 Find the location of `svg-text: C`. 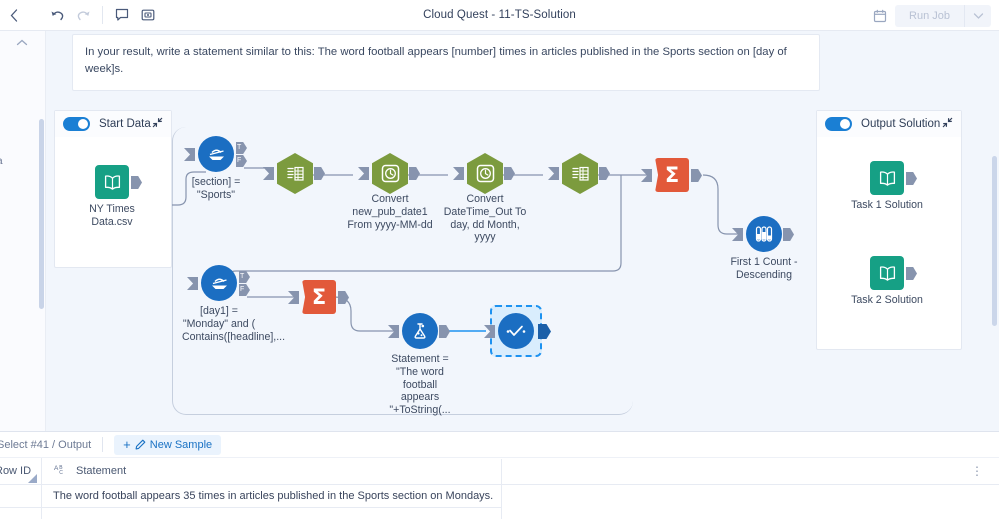

svg-text: C is located at coordinates (61, 473).